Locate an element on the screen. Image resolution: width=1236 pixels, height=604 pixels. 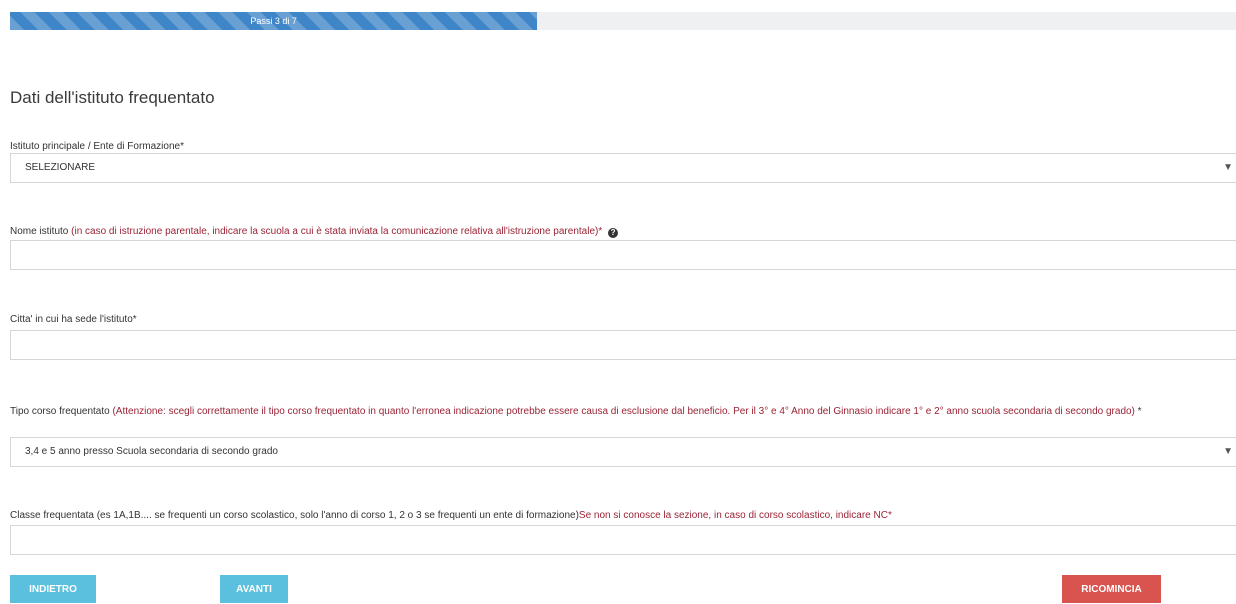
question-circle-icon: ? is located at coordinates (613, 233).